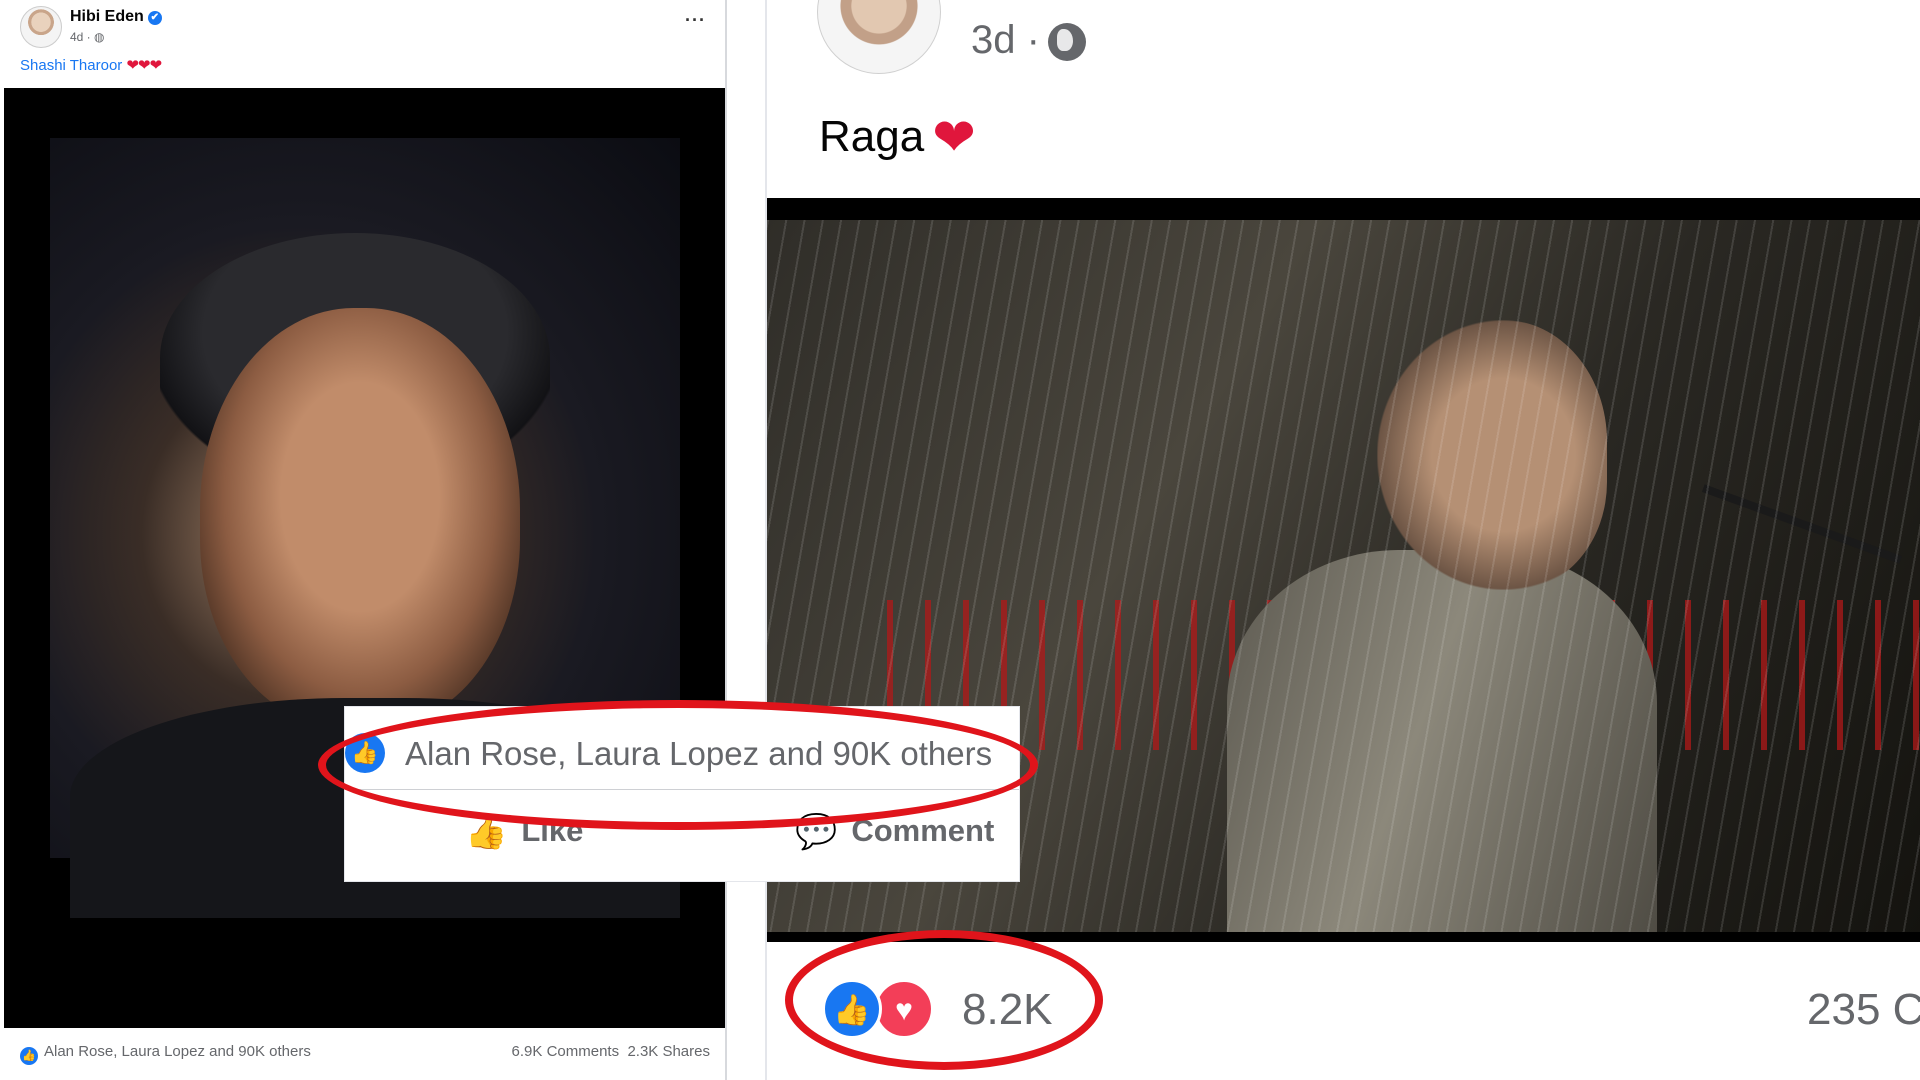 The height and width of the screenshot is (1080, 1920). I want to click on caption-text: Raga, so click(872, 136).